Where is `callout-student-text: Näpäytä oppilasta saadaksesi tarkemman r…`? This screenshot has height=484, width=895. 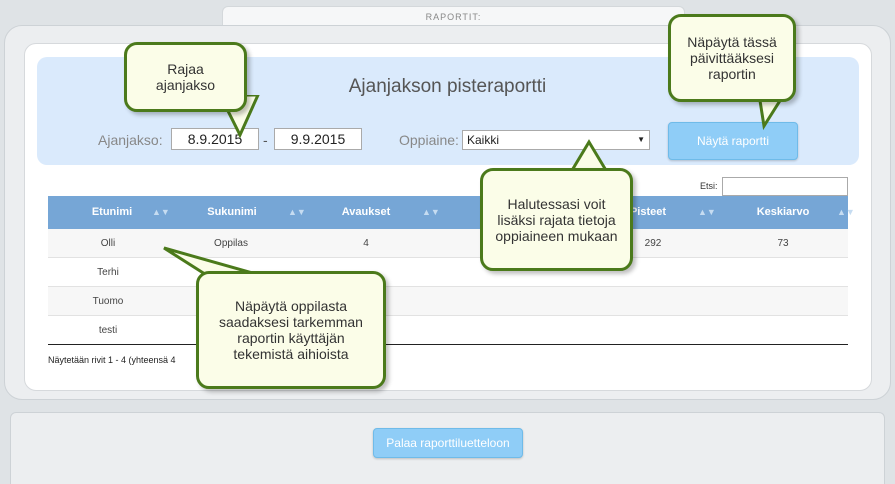 callout-student-text: Näpäytä oppilasta saadaksesi tarkemman r… is located at coordinates (291, 330).